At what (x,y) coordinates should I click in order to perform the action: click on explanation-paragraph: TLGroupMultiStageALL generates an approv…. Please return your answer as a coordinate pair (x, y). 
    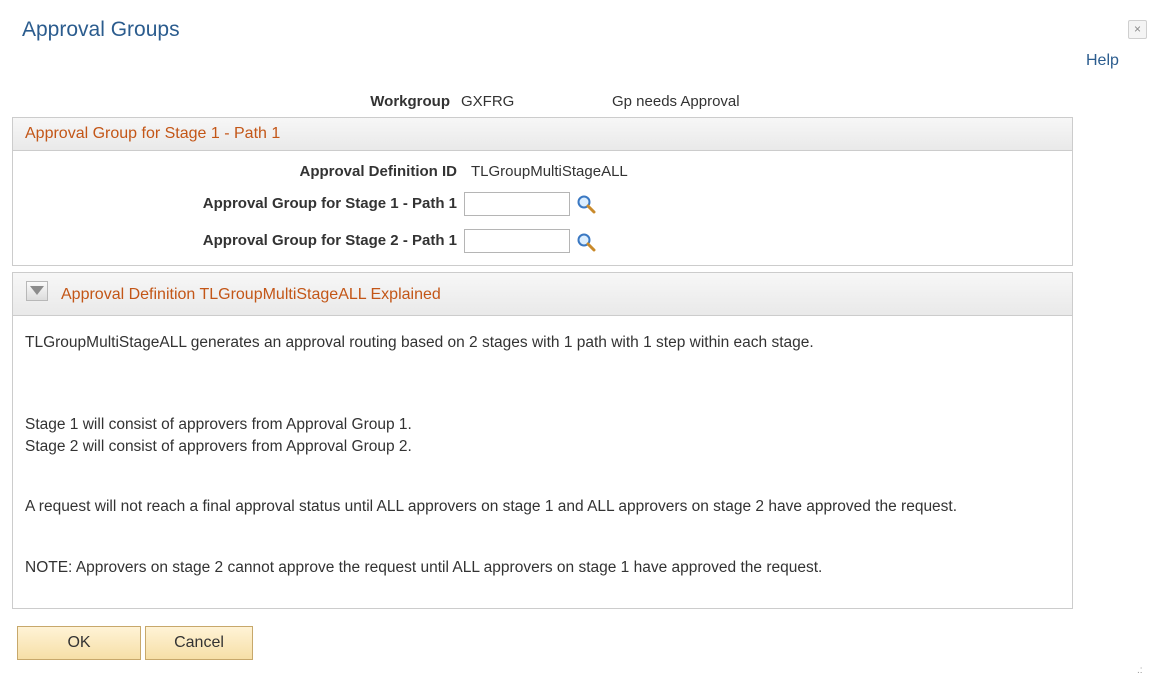
    Looking at the image, I should click on (419, 342).